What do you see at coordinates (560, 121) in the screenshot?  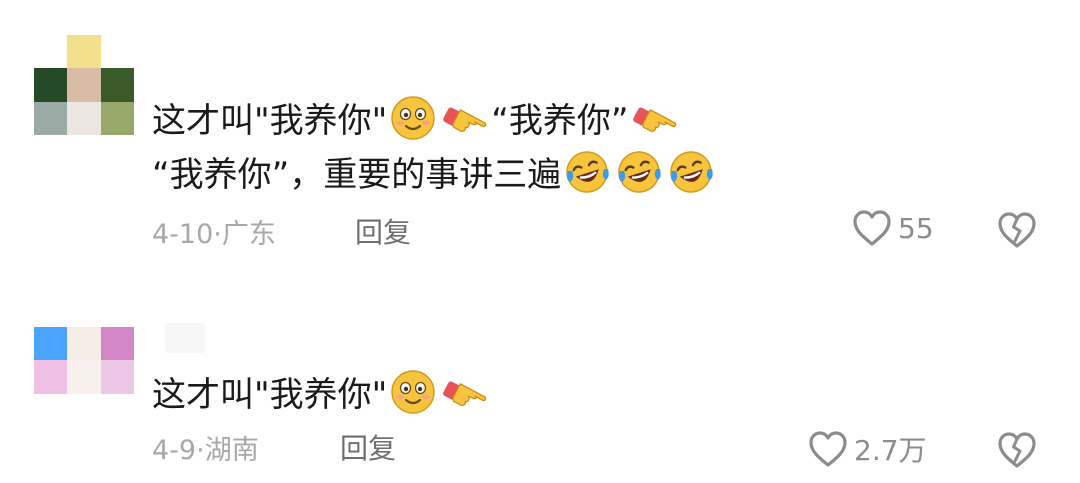 I see `comment-text-segment: “我养你”` at bounding box center [560, 121].